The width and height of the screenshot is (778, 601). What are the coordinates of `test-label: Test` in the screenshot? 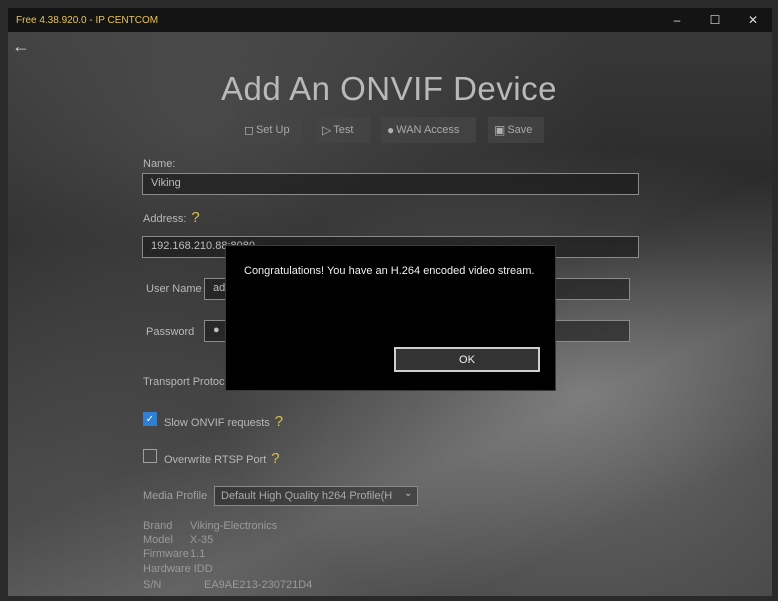 It's located at (343, 130).